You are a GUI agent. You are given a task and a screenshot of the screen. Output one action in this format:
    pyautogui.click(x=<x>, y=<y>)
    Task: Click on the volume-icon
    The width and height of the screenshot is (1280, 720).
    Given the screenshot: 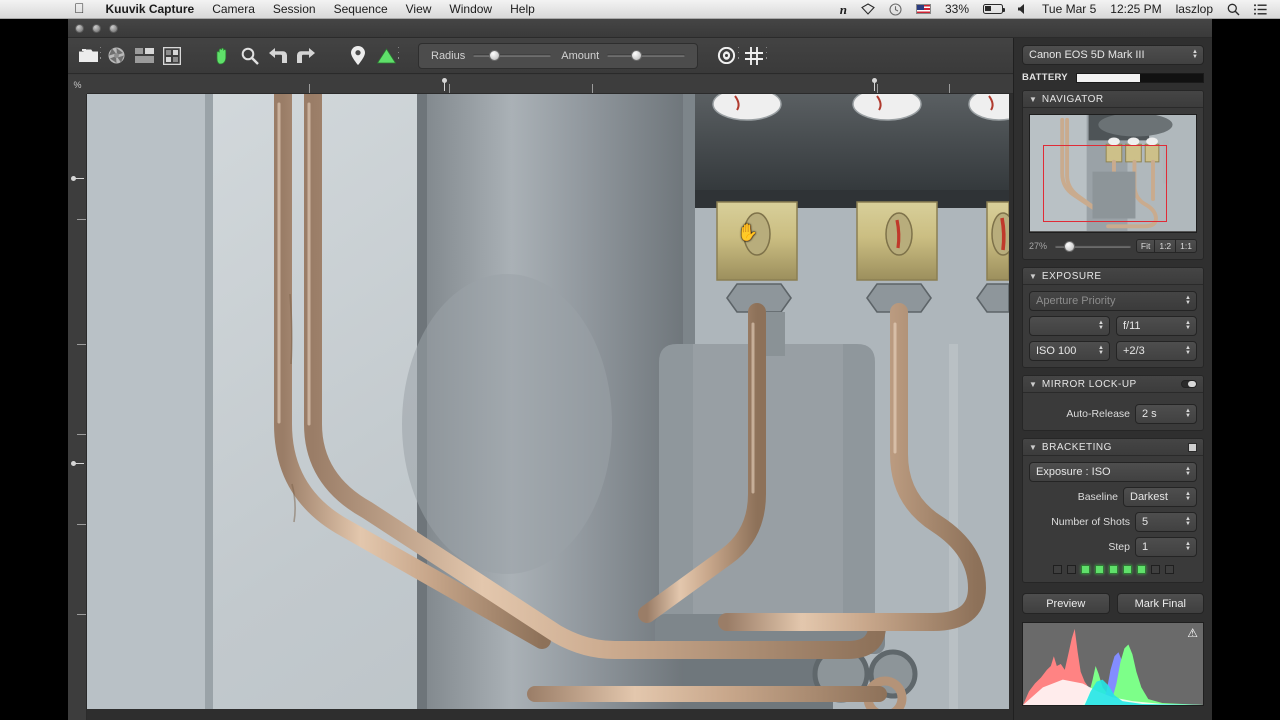 What is the action you would take?
    pyautogui.click(x=1022, y=9)
    